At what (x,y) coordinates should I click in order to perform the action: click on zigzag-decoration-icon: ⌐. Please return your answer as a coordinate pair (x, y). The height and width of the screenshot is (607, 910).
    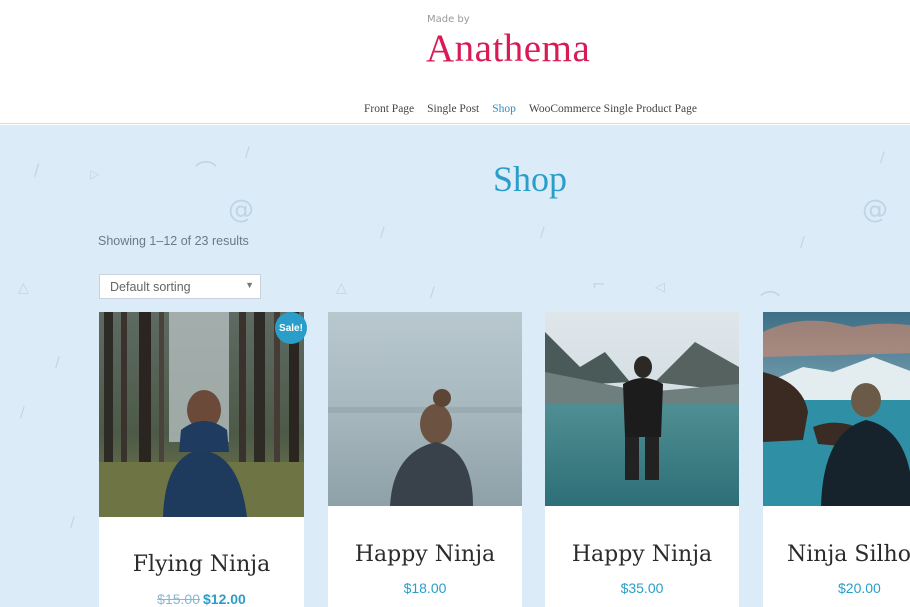
    Looking at the image, I should click on (599, 284).